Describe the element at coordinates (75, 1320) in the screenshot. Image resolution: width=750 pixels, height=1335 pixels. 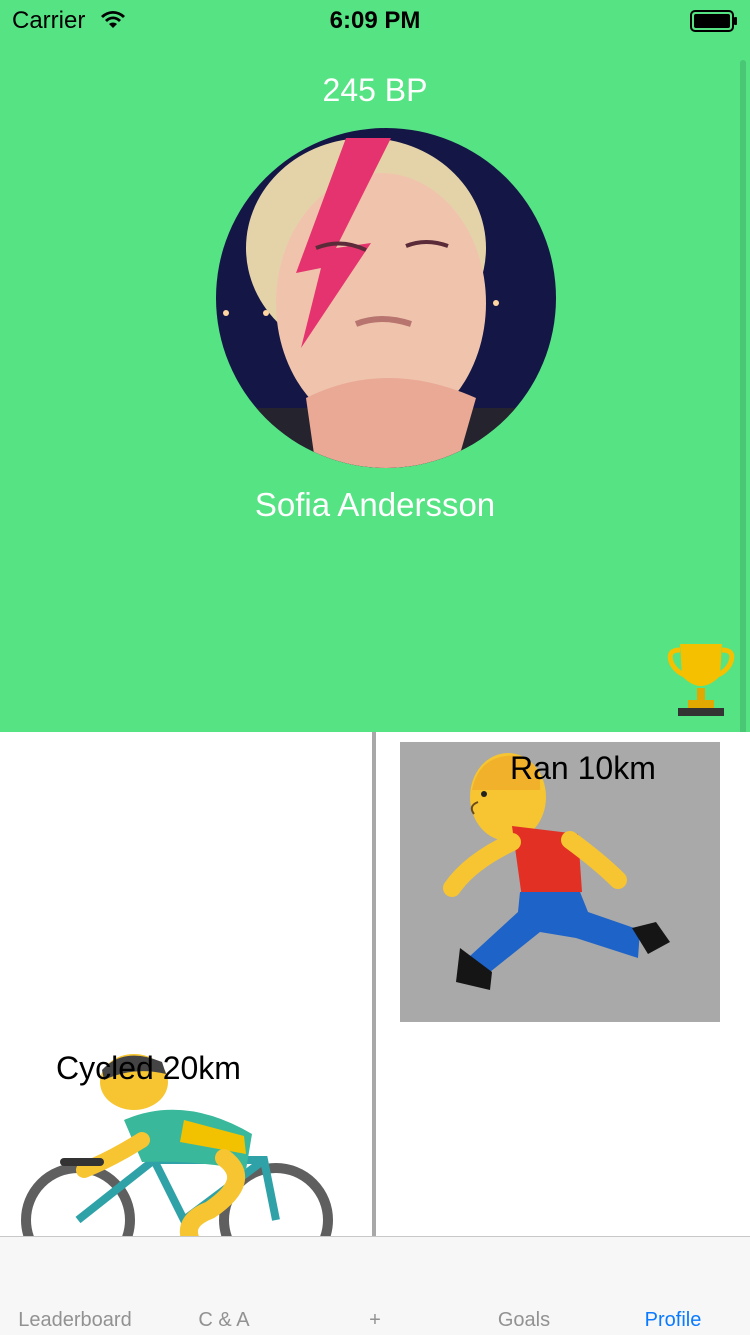
I see `tab-leaderboard: Leaderboard` at that location.